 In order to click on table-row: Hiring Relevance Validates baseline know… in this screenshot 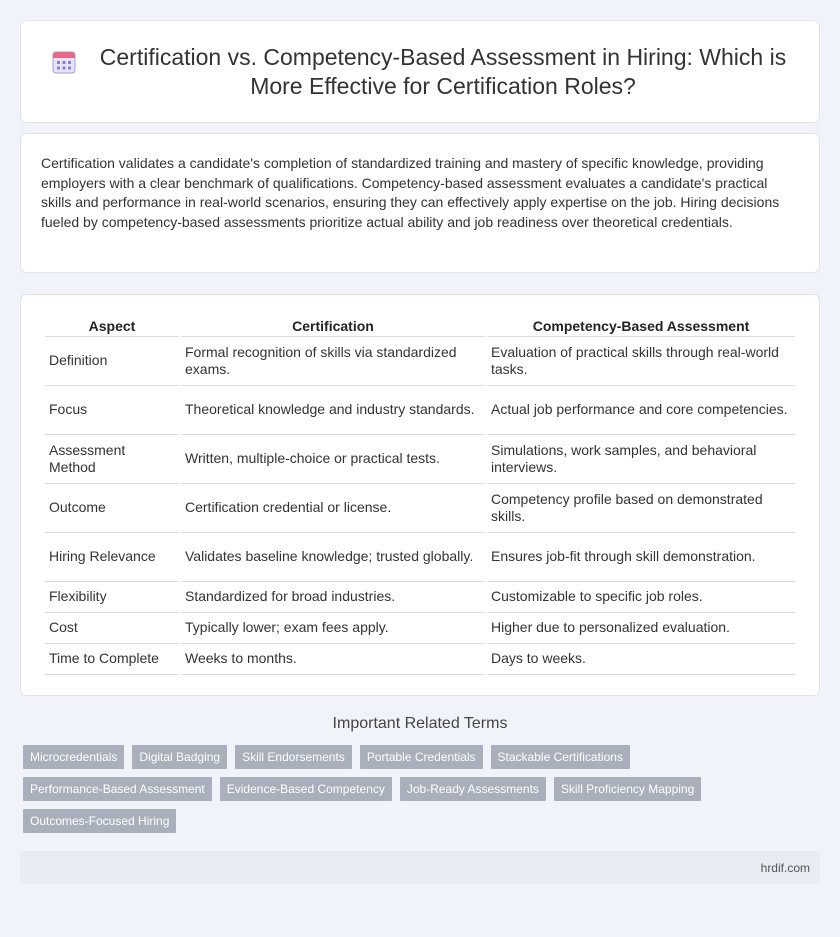, I will do `click(420, 557)`.